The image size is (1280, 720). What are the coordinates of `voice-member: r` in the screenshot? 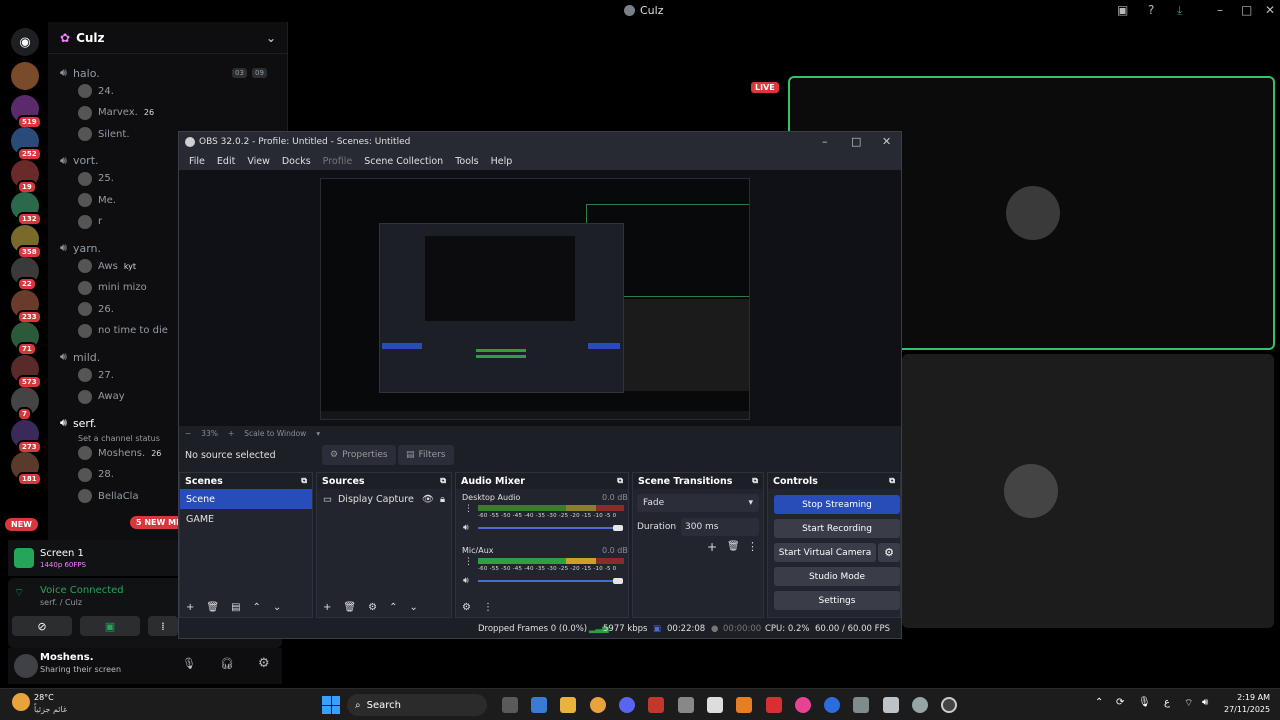 It's located at (90, 221).